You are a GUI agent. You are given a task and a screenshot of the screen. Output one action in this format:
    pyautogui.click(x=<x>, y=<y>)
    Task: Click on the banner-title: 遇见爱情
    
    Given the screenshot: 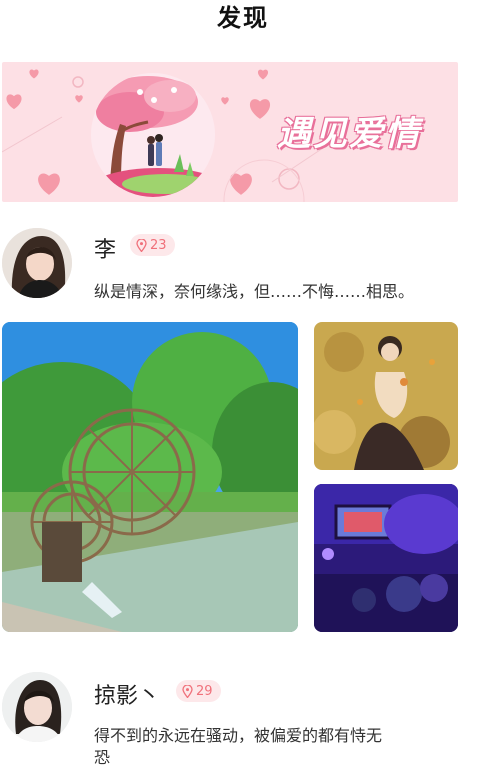 What is the action you would take?
    pyautogui.click(x=349, y=134)
    